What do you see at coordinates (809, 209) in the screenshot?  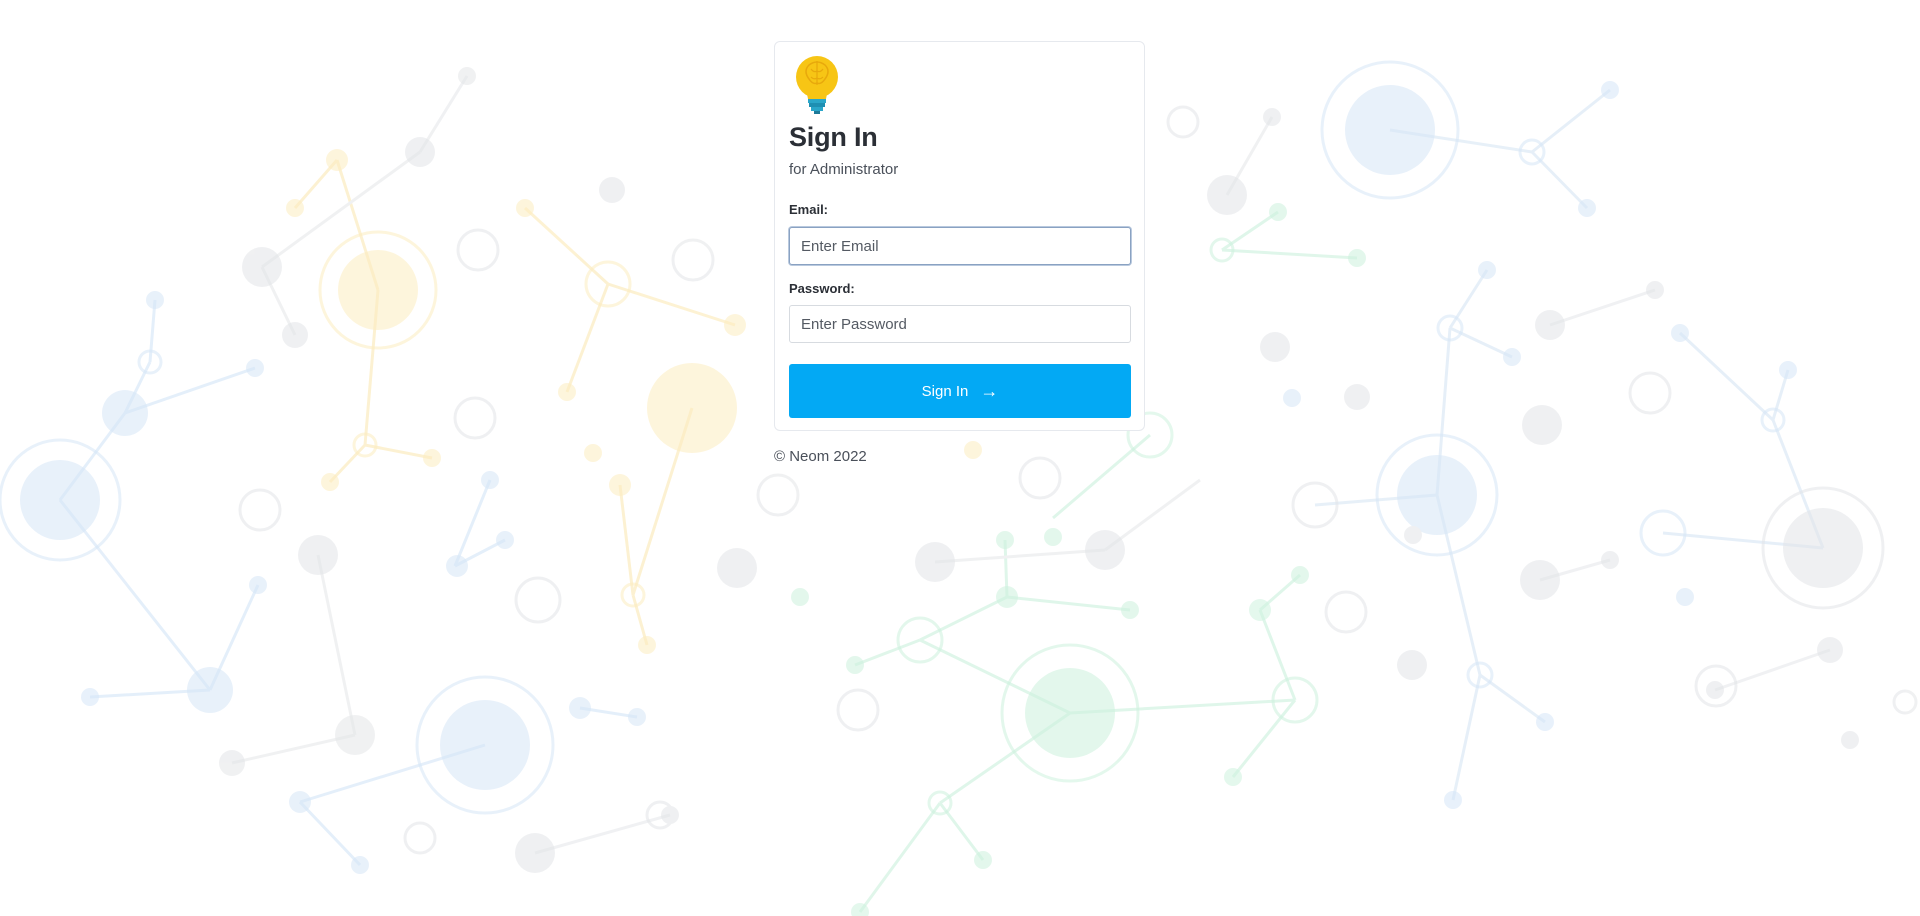 I see `email-label: Email:` at bounding box center [809, 209].